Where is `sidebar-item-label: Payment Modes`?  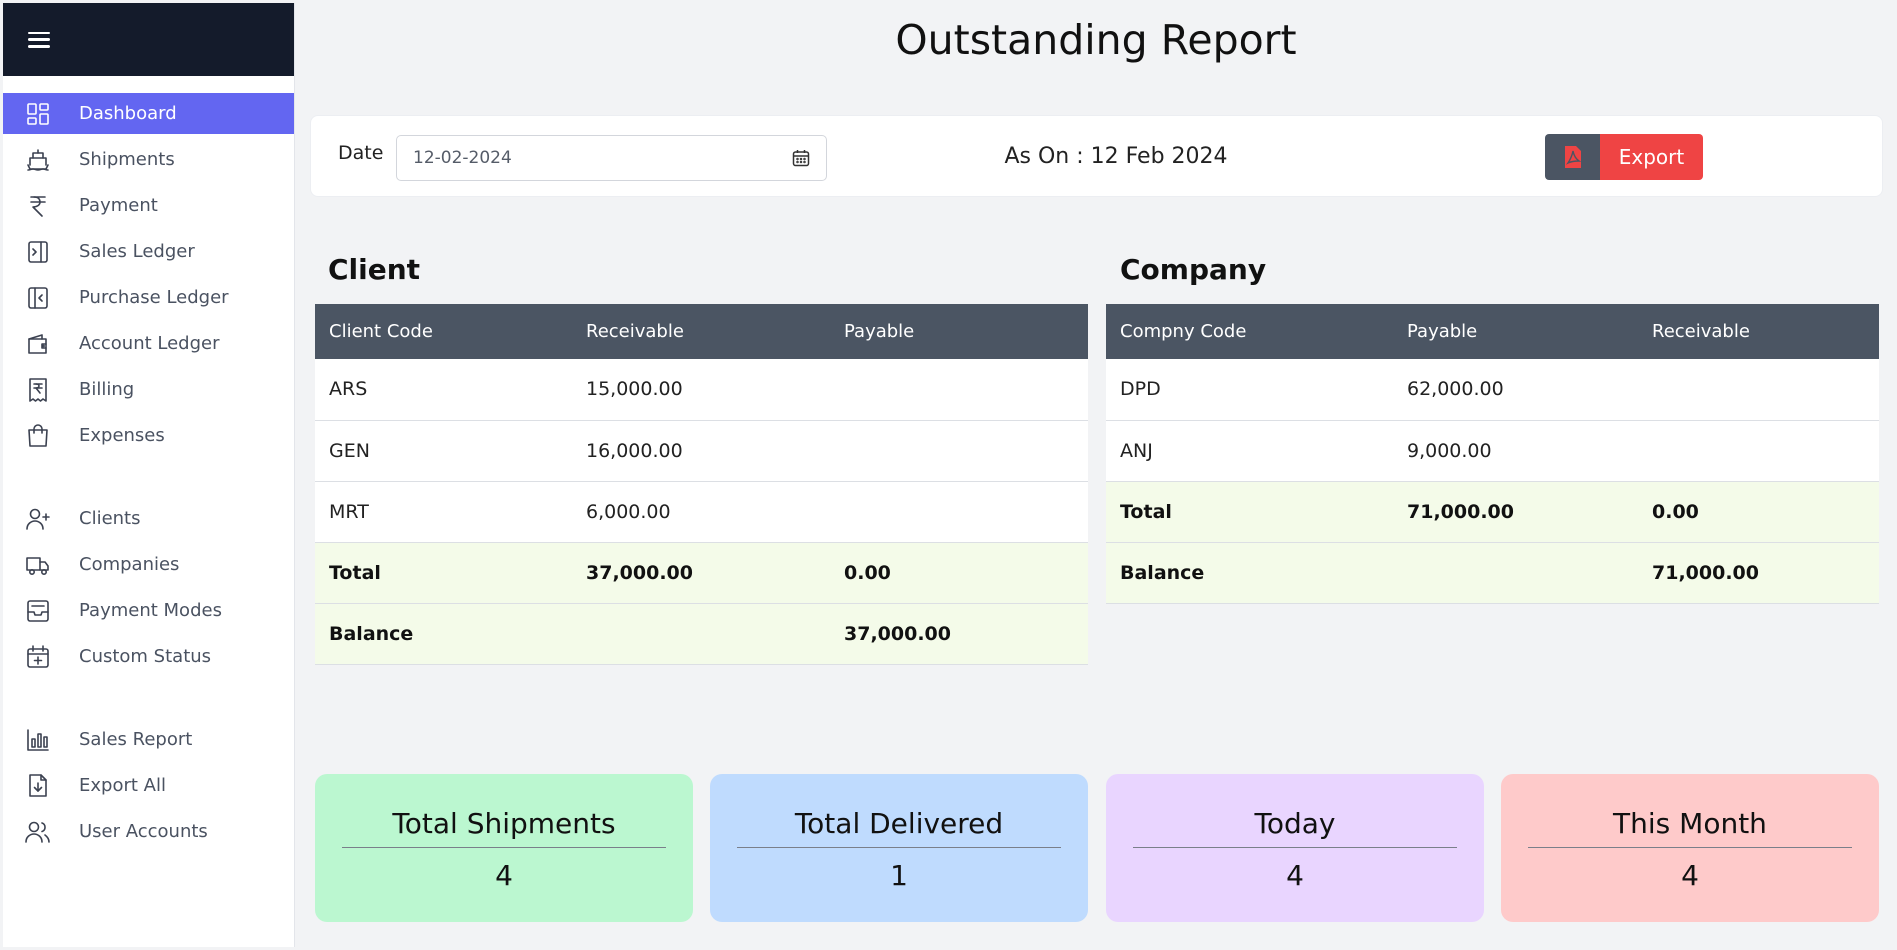
sidebar-item-label: Payment Modes is located at coordinates (150, 610).